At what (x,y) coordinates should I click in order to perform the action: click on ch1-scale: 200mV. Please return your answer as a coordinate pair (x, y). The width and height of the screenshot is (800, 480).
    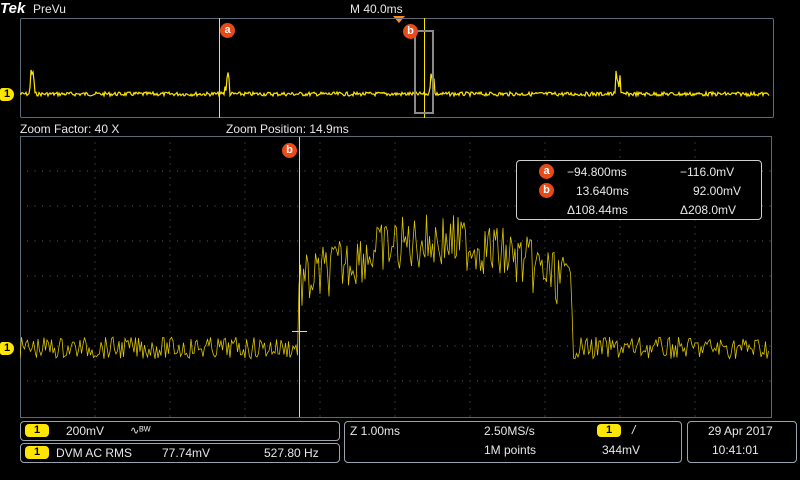
    Looking at the image, I should click on (85, 431).